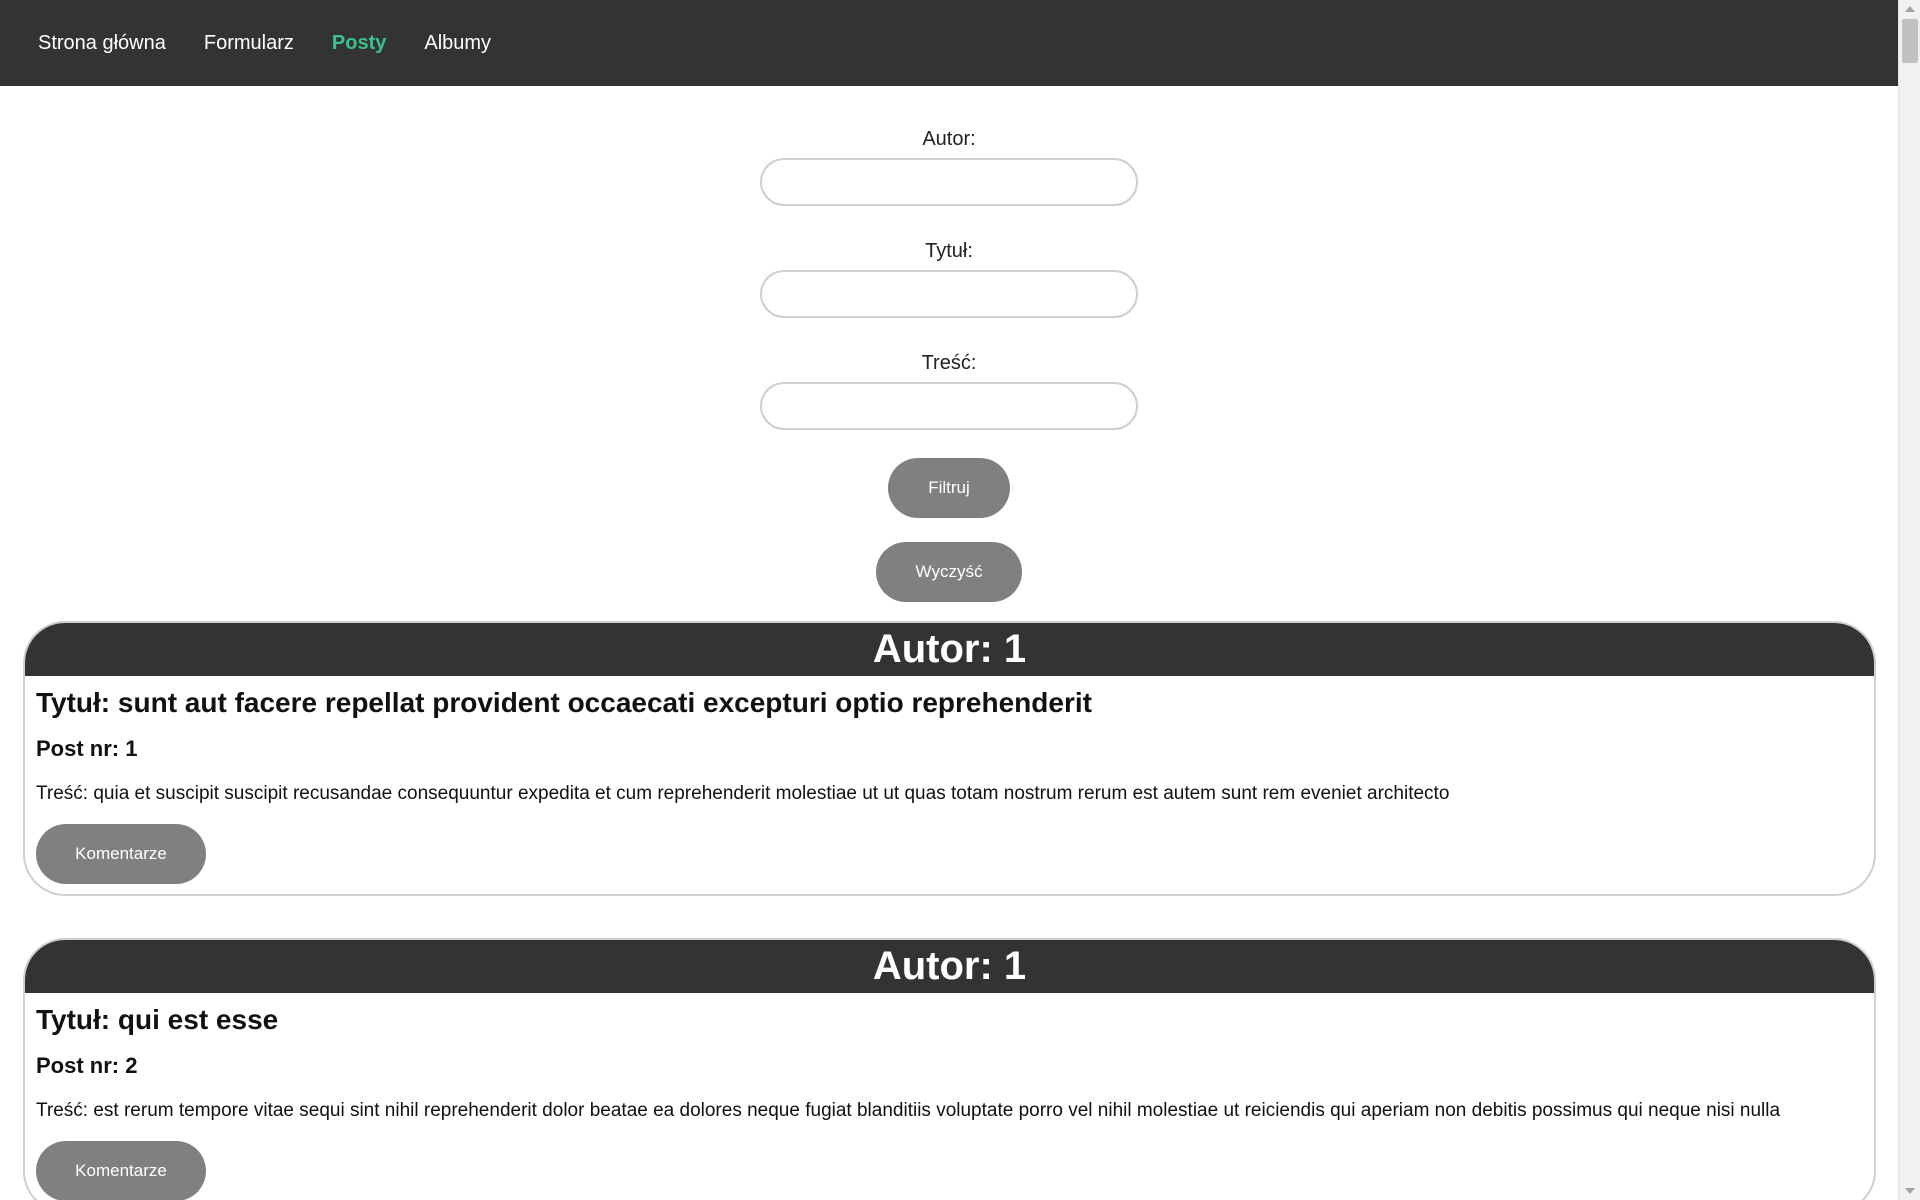  Describe the element at coordinates (457, 43) in the screenshot. I see `nav-link-albums: Albumy` at that location.